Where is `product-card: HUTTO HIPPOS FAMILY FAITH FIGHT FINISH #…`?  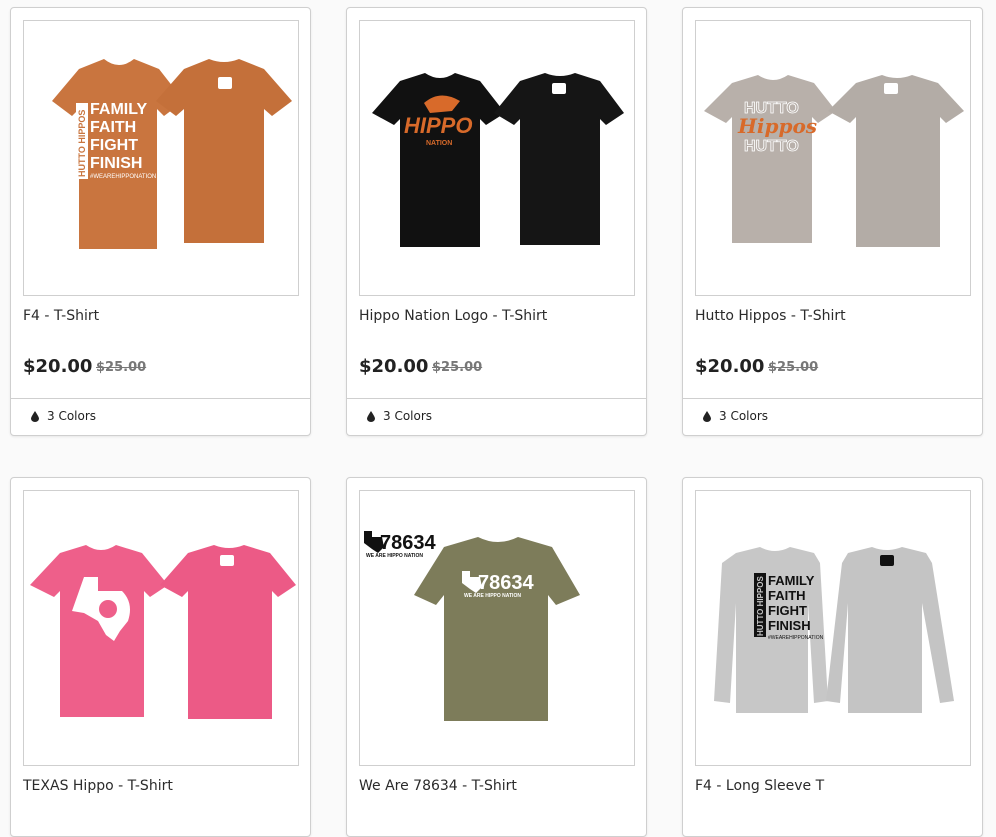 product-card: HUTTO HIPPOS FAMILY FAITH FIGHT FINISH #… is located at coordinates (832, 657).